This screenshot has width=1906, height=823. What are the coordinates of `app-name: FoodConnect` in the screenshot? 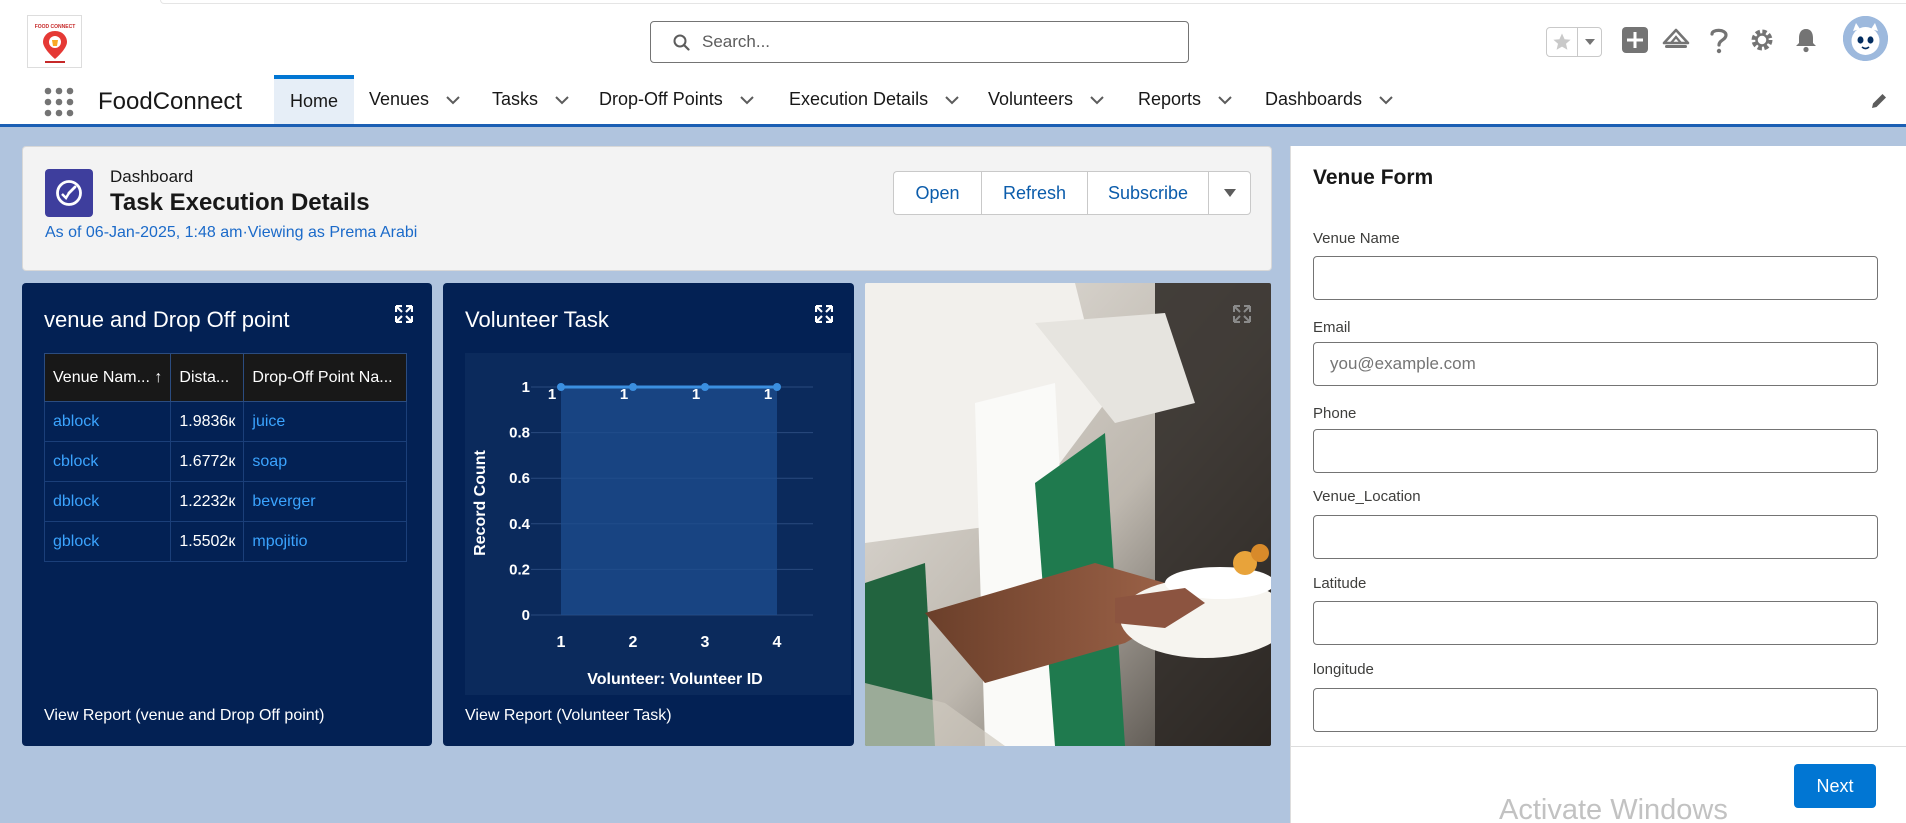 It's located at (170, 101).